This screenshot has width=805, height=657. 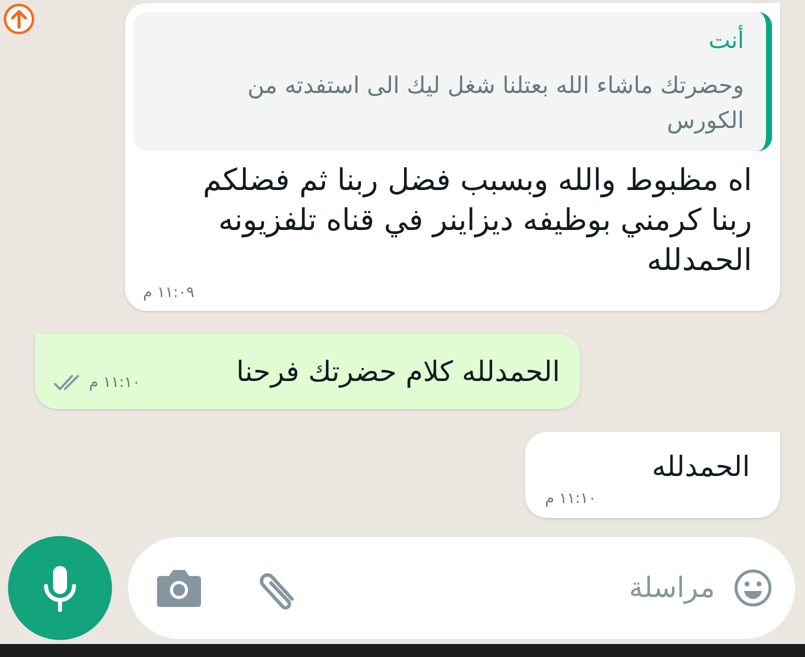 I want to click on camera-icon, so click(x=179, y=588).